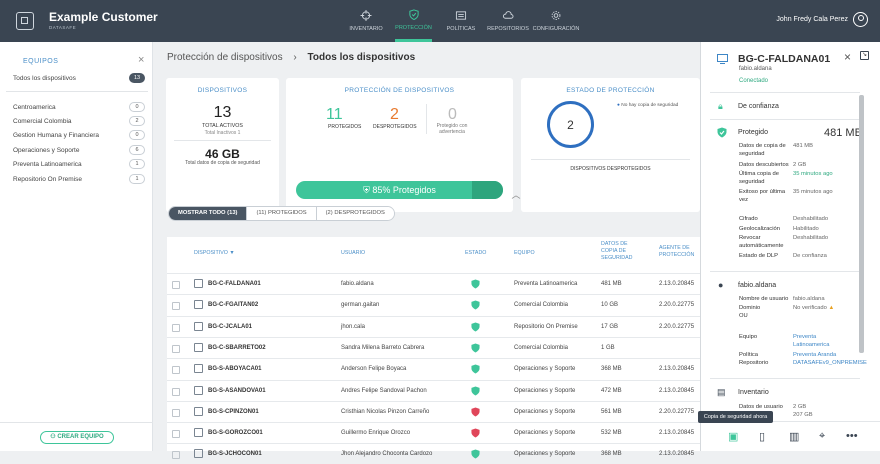 This screenshot has height=464, width=880. I want to click on list-icon, so click(461, 15).